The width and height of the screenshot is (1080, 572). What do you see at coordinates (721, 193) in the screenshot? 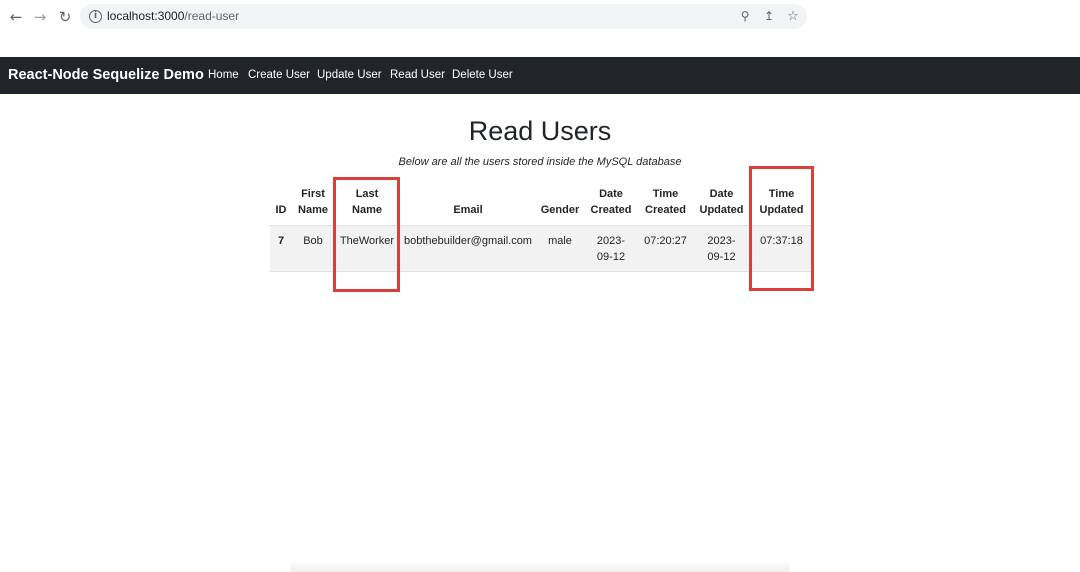
I see `header-date-updated-line1: Date` at bounding box center [721, 193].